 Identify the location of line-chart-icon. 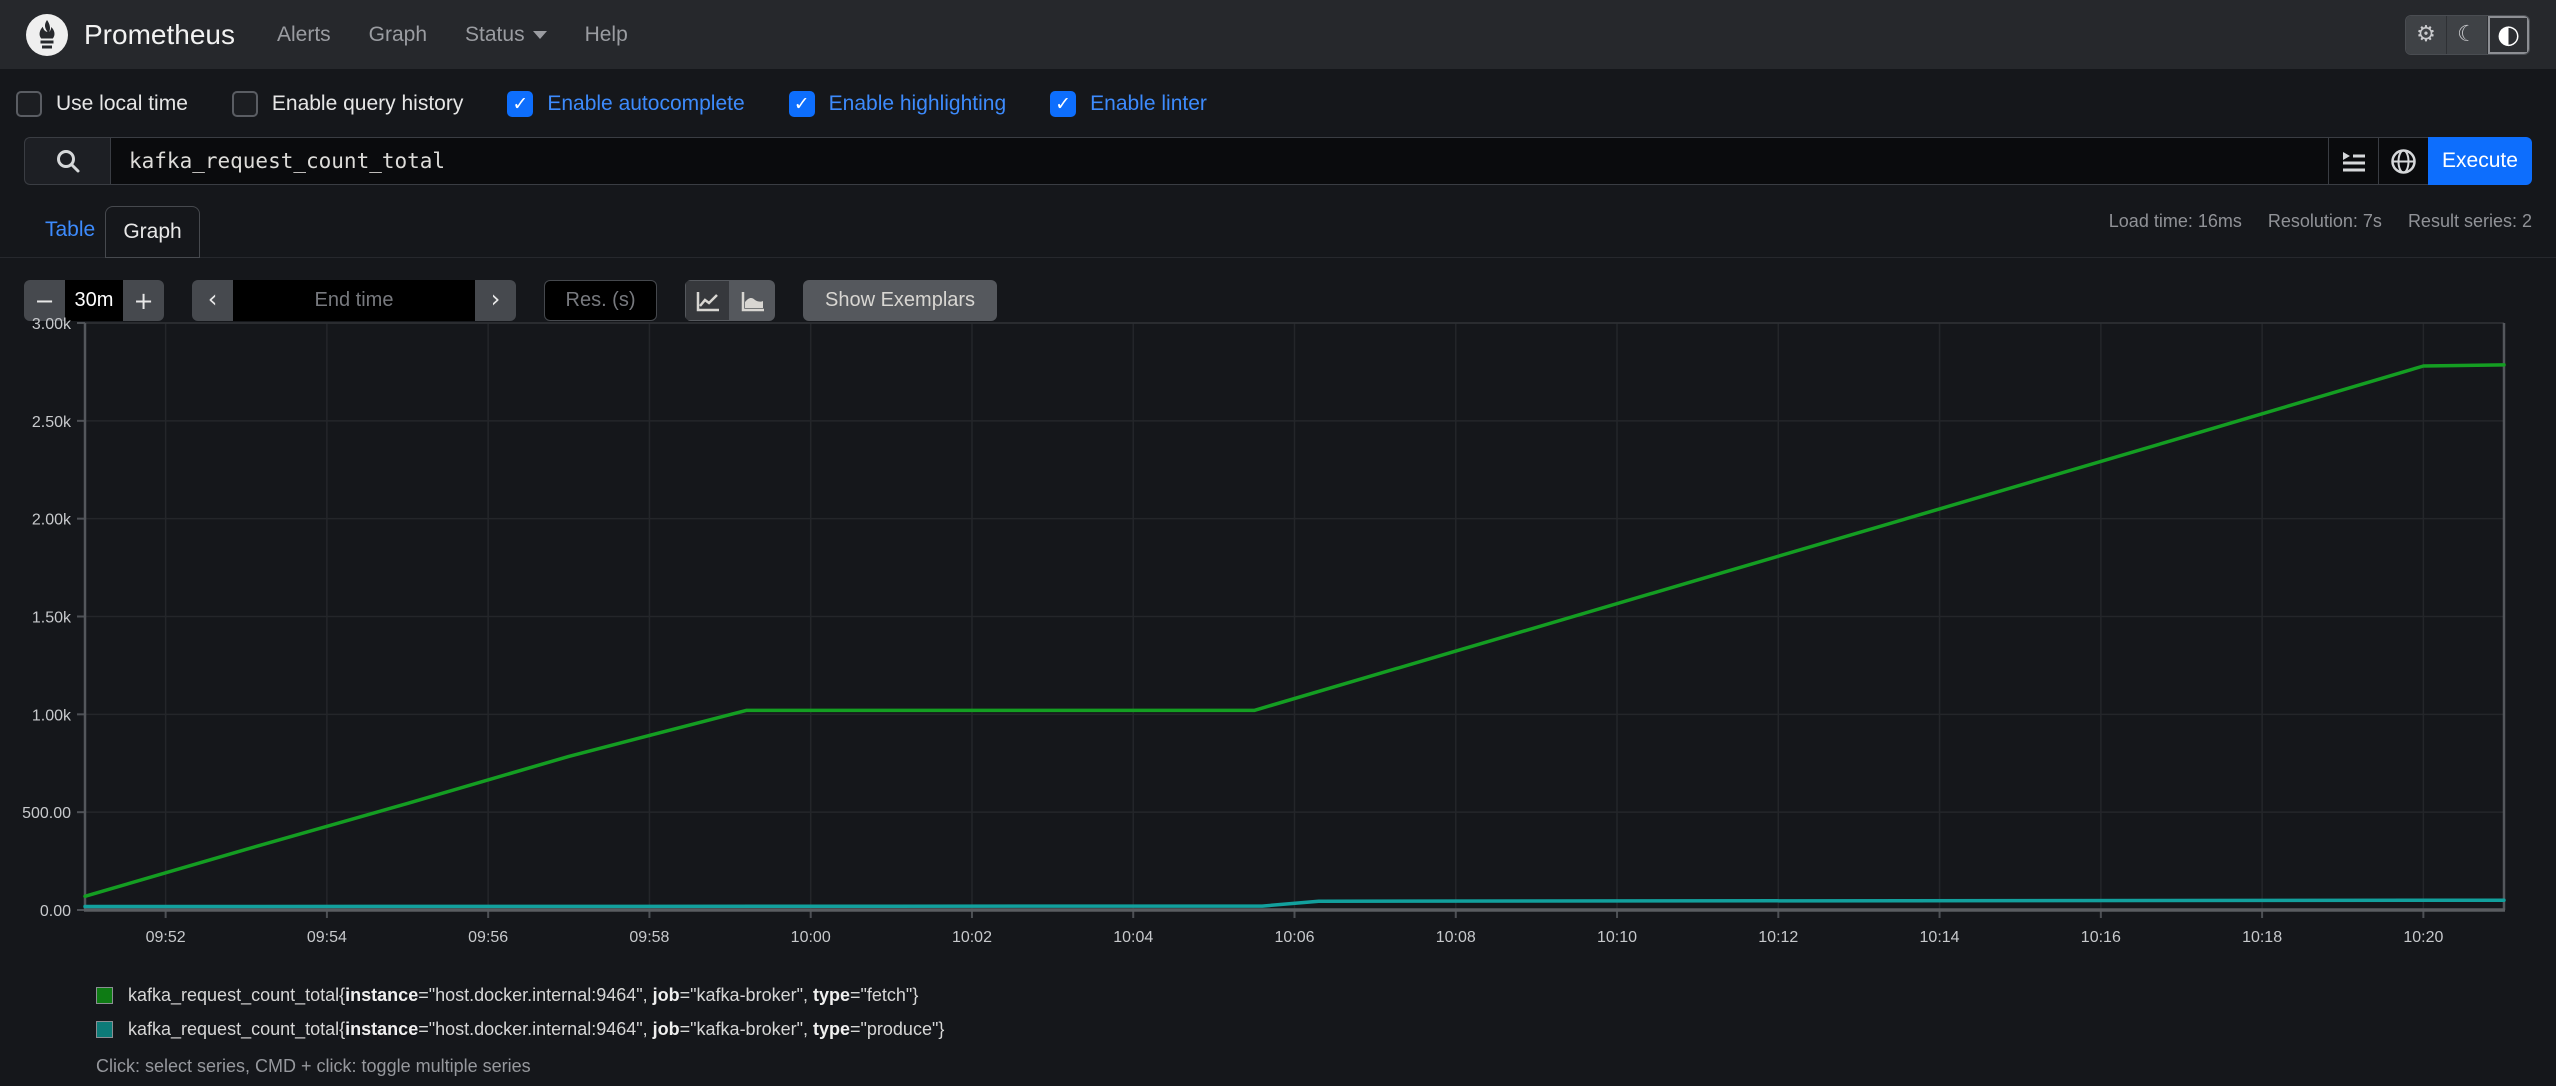
(707, 301).